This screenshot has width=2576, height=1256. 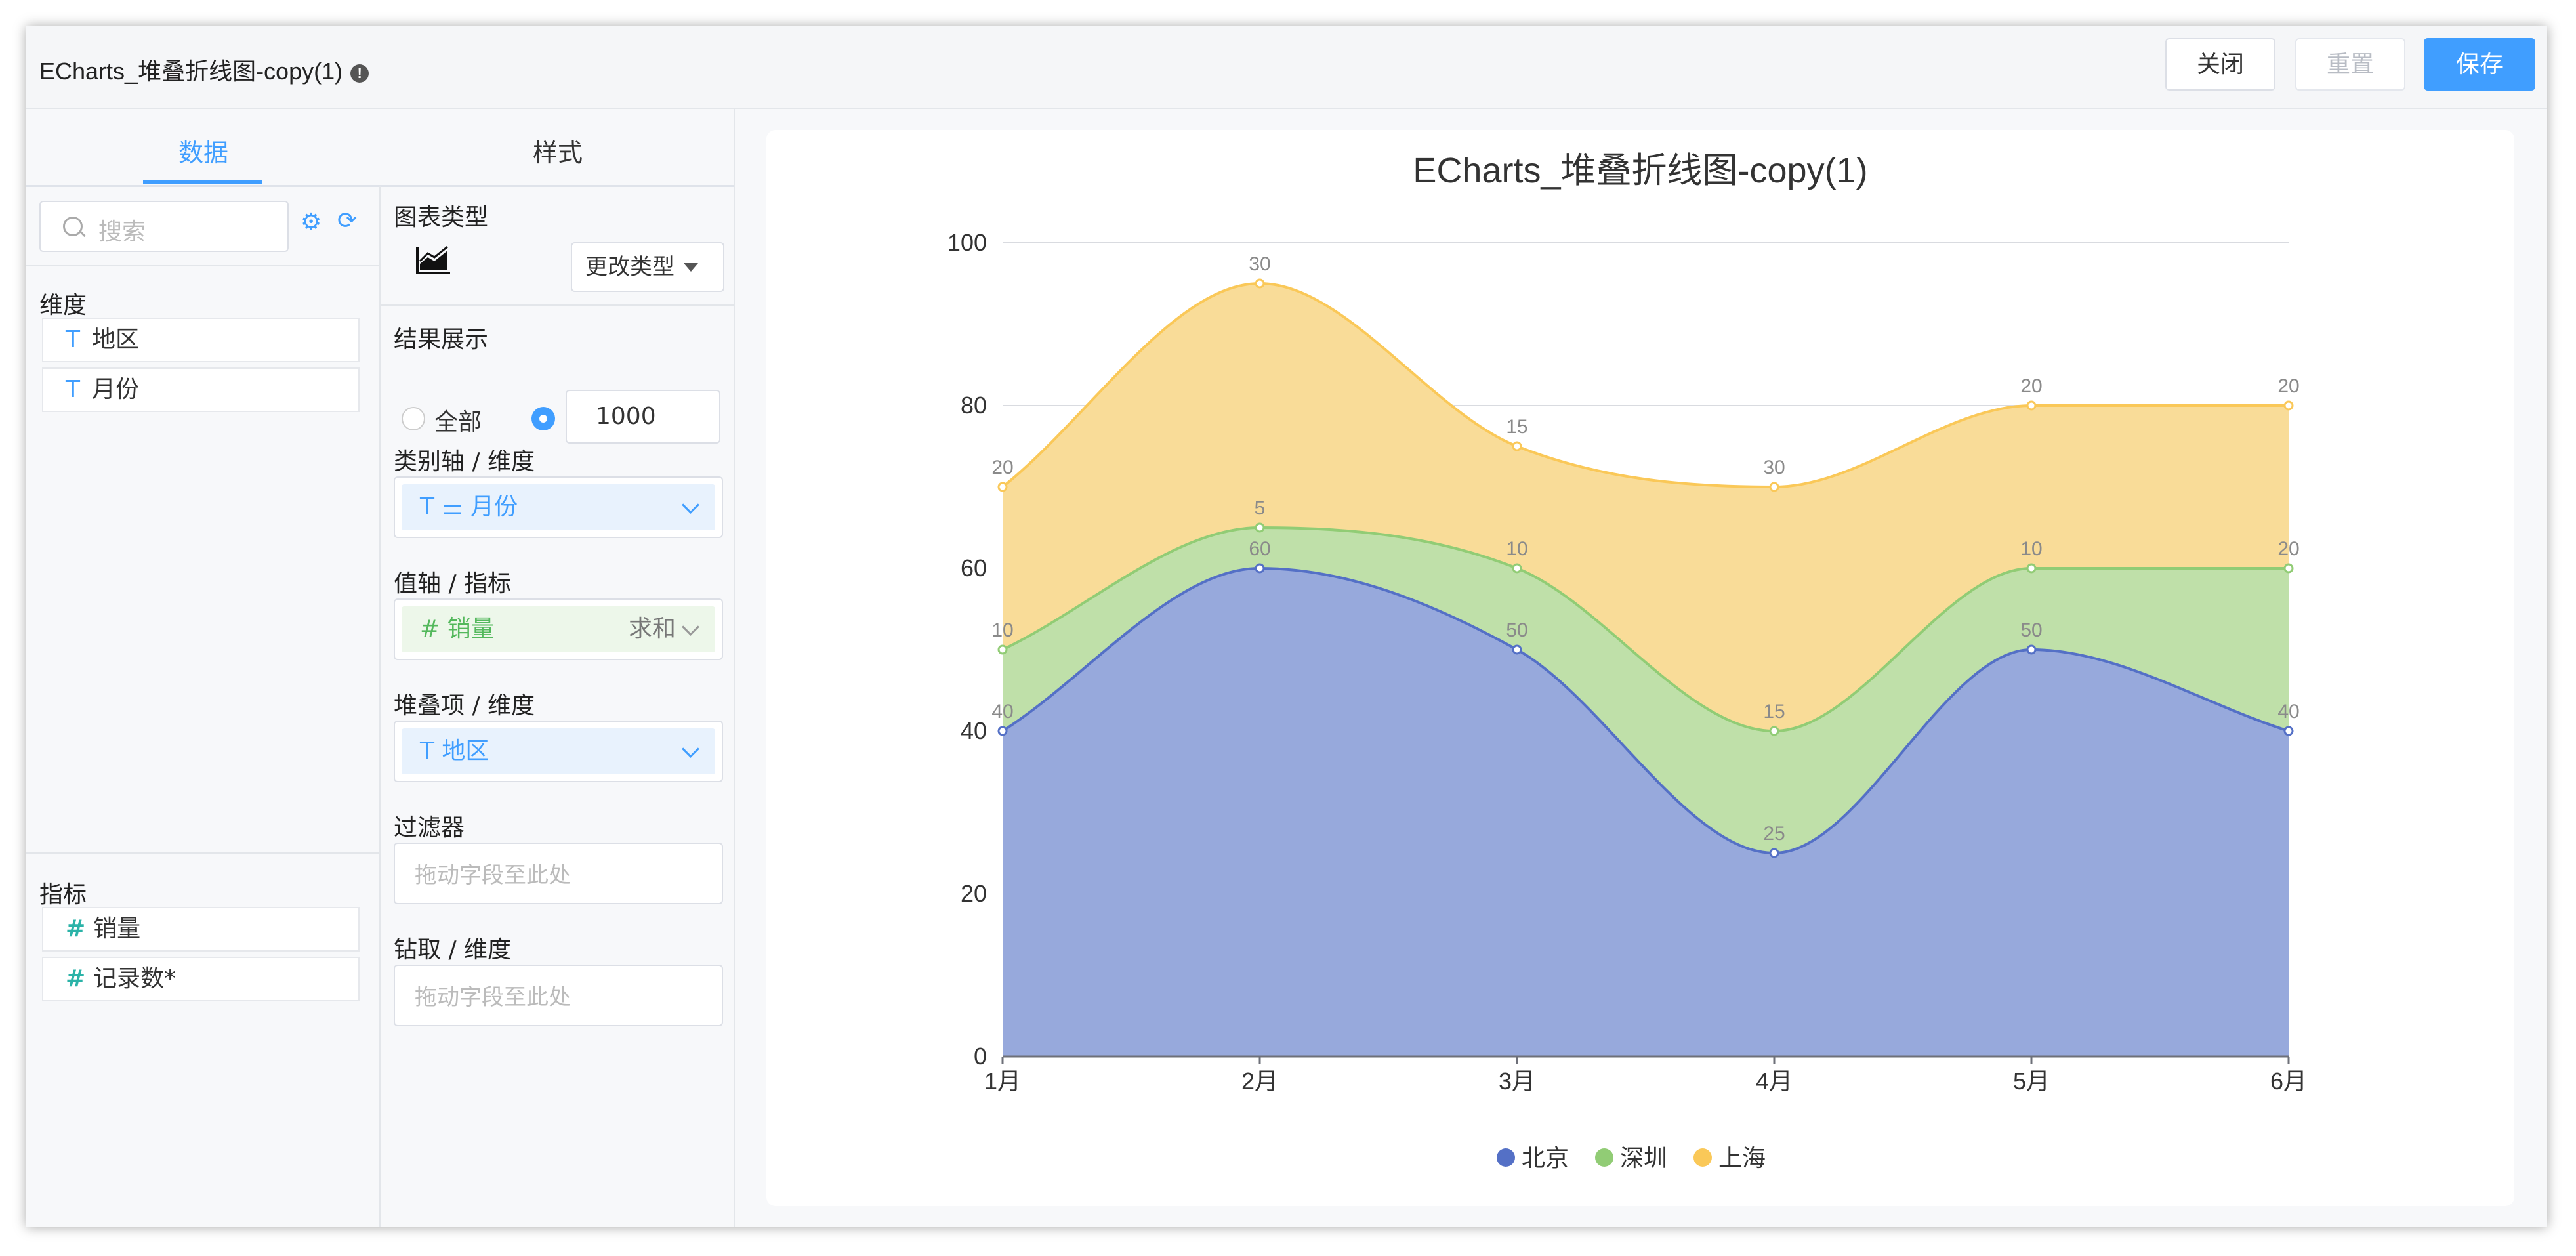 What do you see at coordinates (1742, 1158) in the screenshot?
I see `legend-label: 上海` at bounding box center [1742, 1158].